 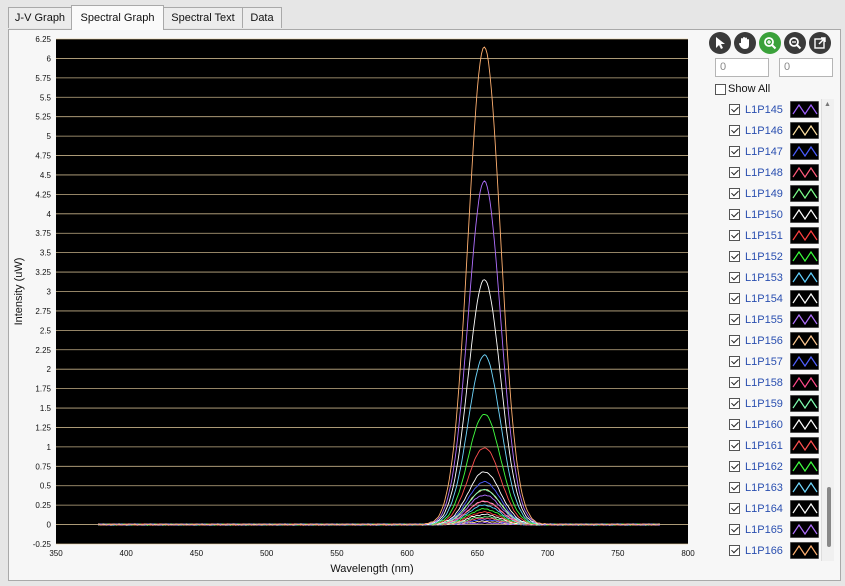 I want to click on tab-spectral-text: Spectral Text, so click(x=203, y=17).